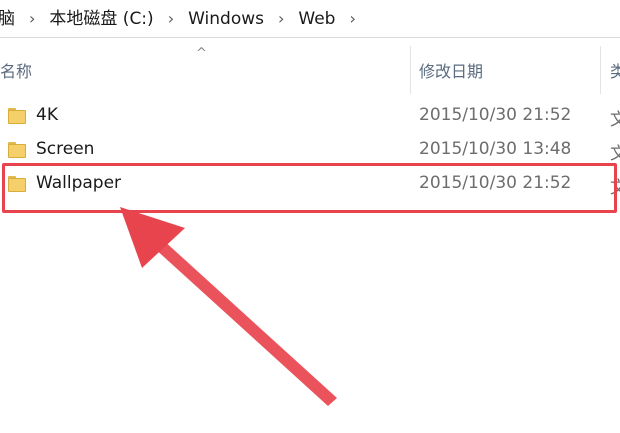 The image size is (620, 433). I want to click on arrow-shaft, so click(239, 317).